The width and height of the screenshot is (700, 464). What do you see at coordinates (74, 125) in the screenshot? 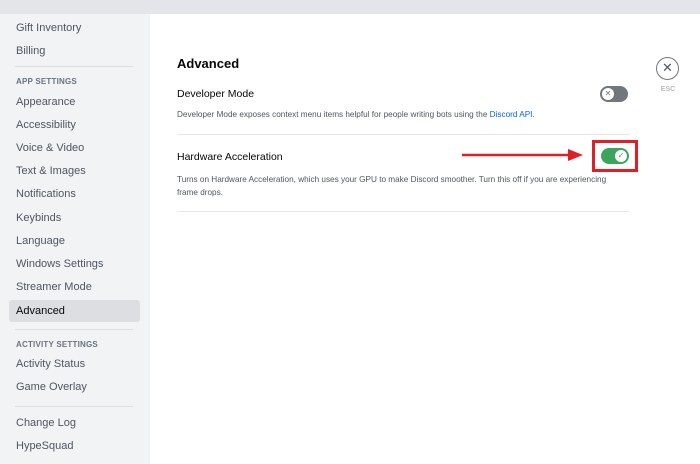
I see `sidebar-item-accessibility: Accessibility` at bounding box center [74, 125].